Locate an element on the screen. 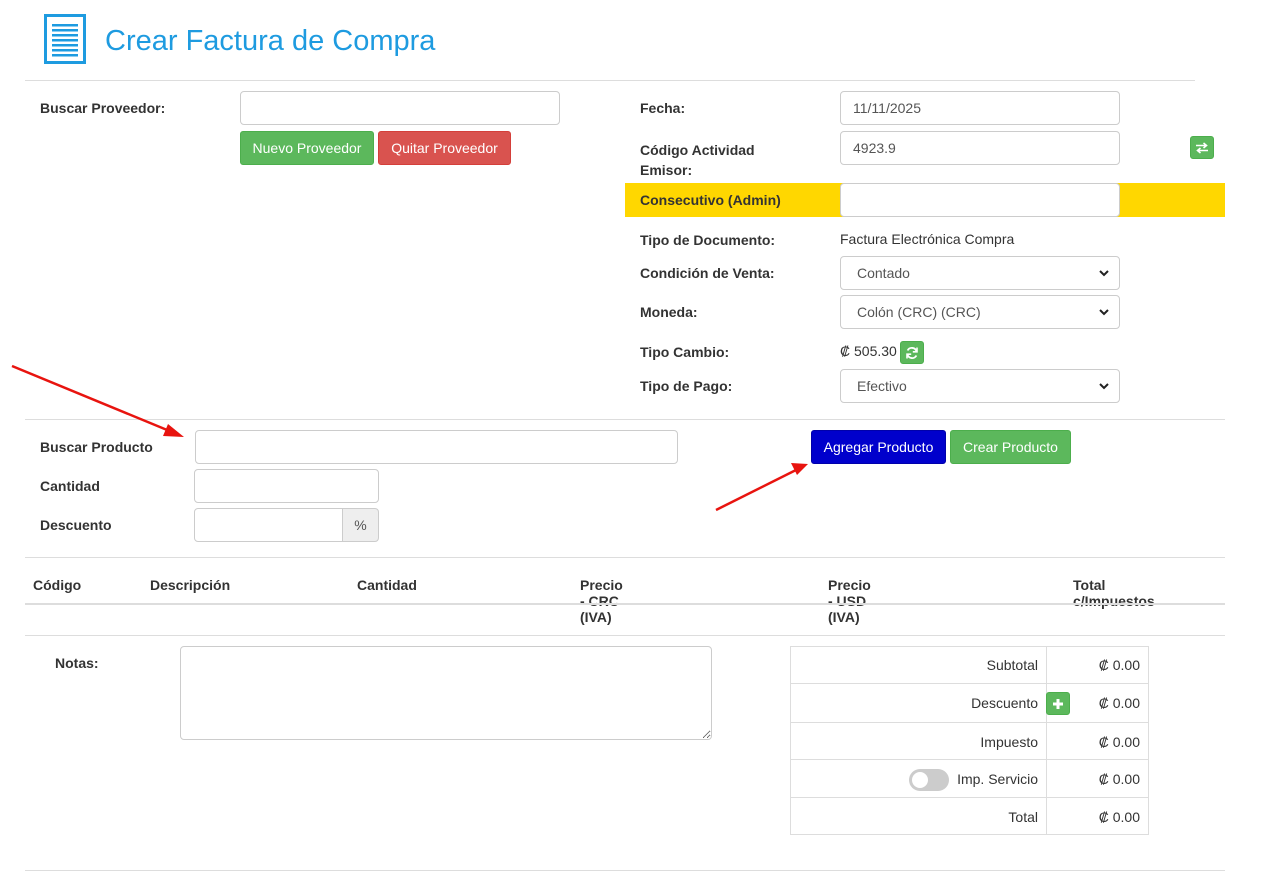  totals-row-subtotal: Subtotal ₡ 0.00 is located at coordinates (969, 664).